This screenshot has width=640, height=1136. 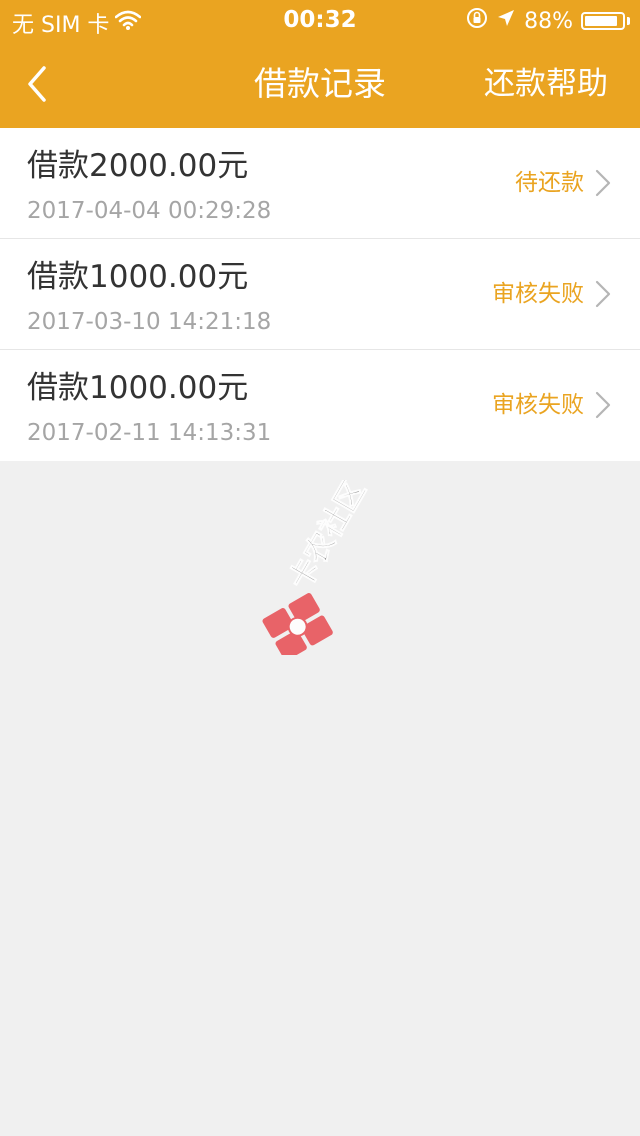 What do you see at coordinates (477, 21) in the screenshot?
I see `rotation-lock-icon` at bounding box center [477, 21].